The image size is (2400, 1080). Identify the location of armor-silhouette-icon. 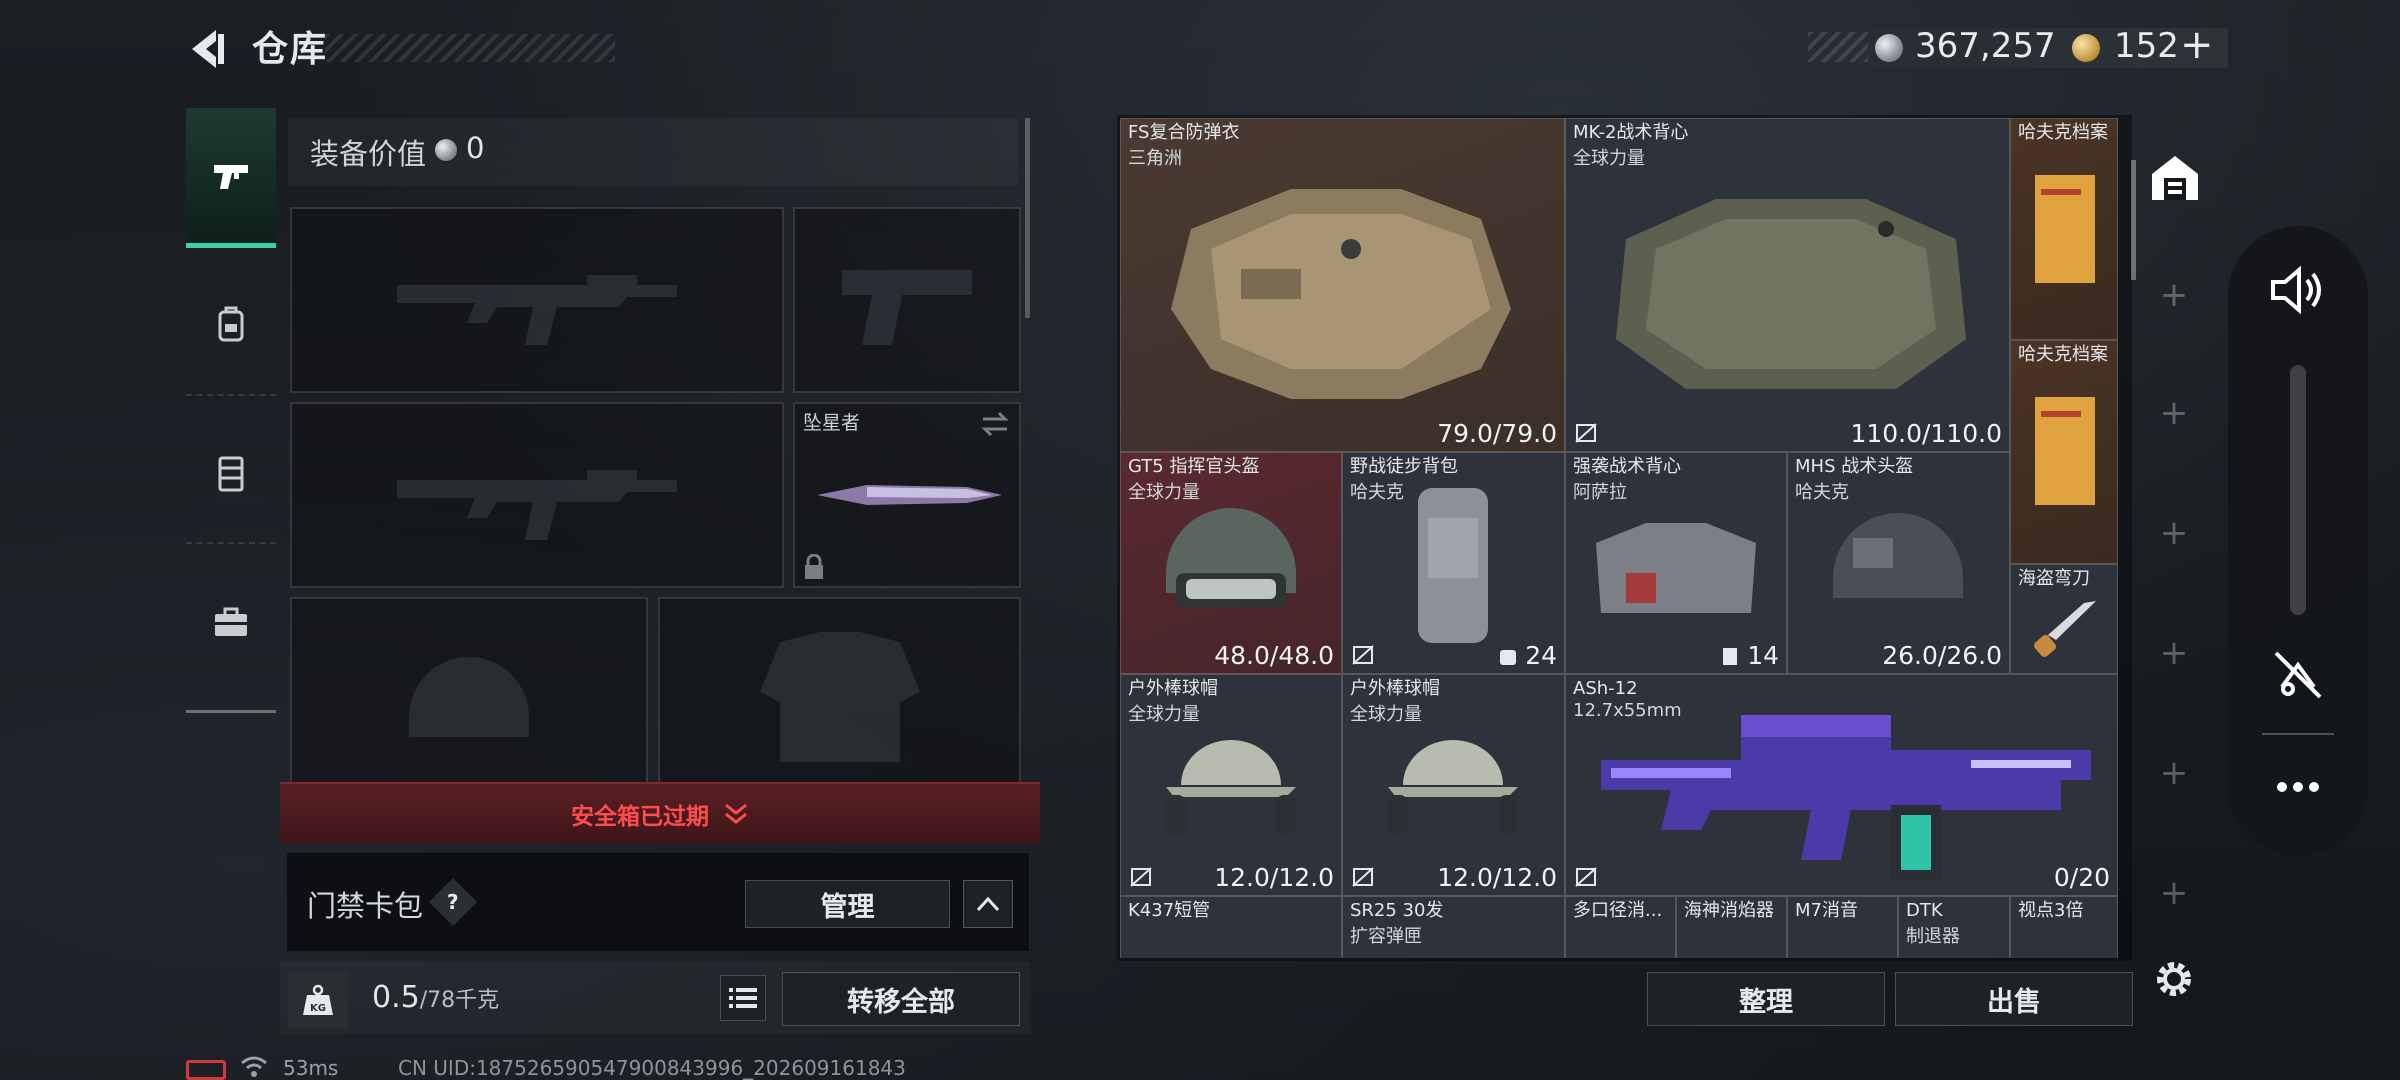
(839, 697).